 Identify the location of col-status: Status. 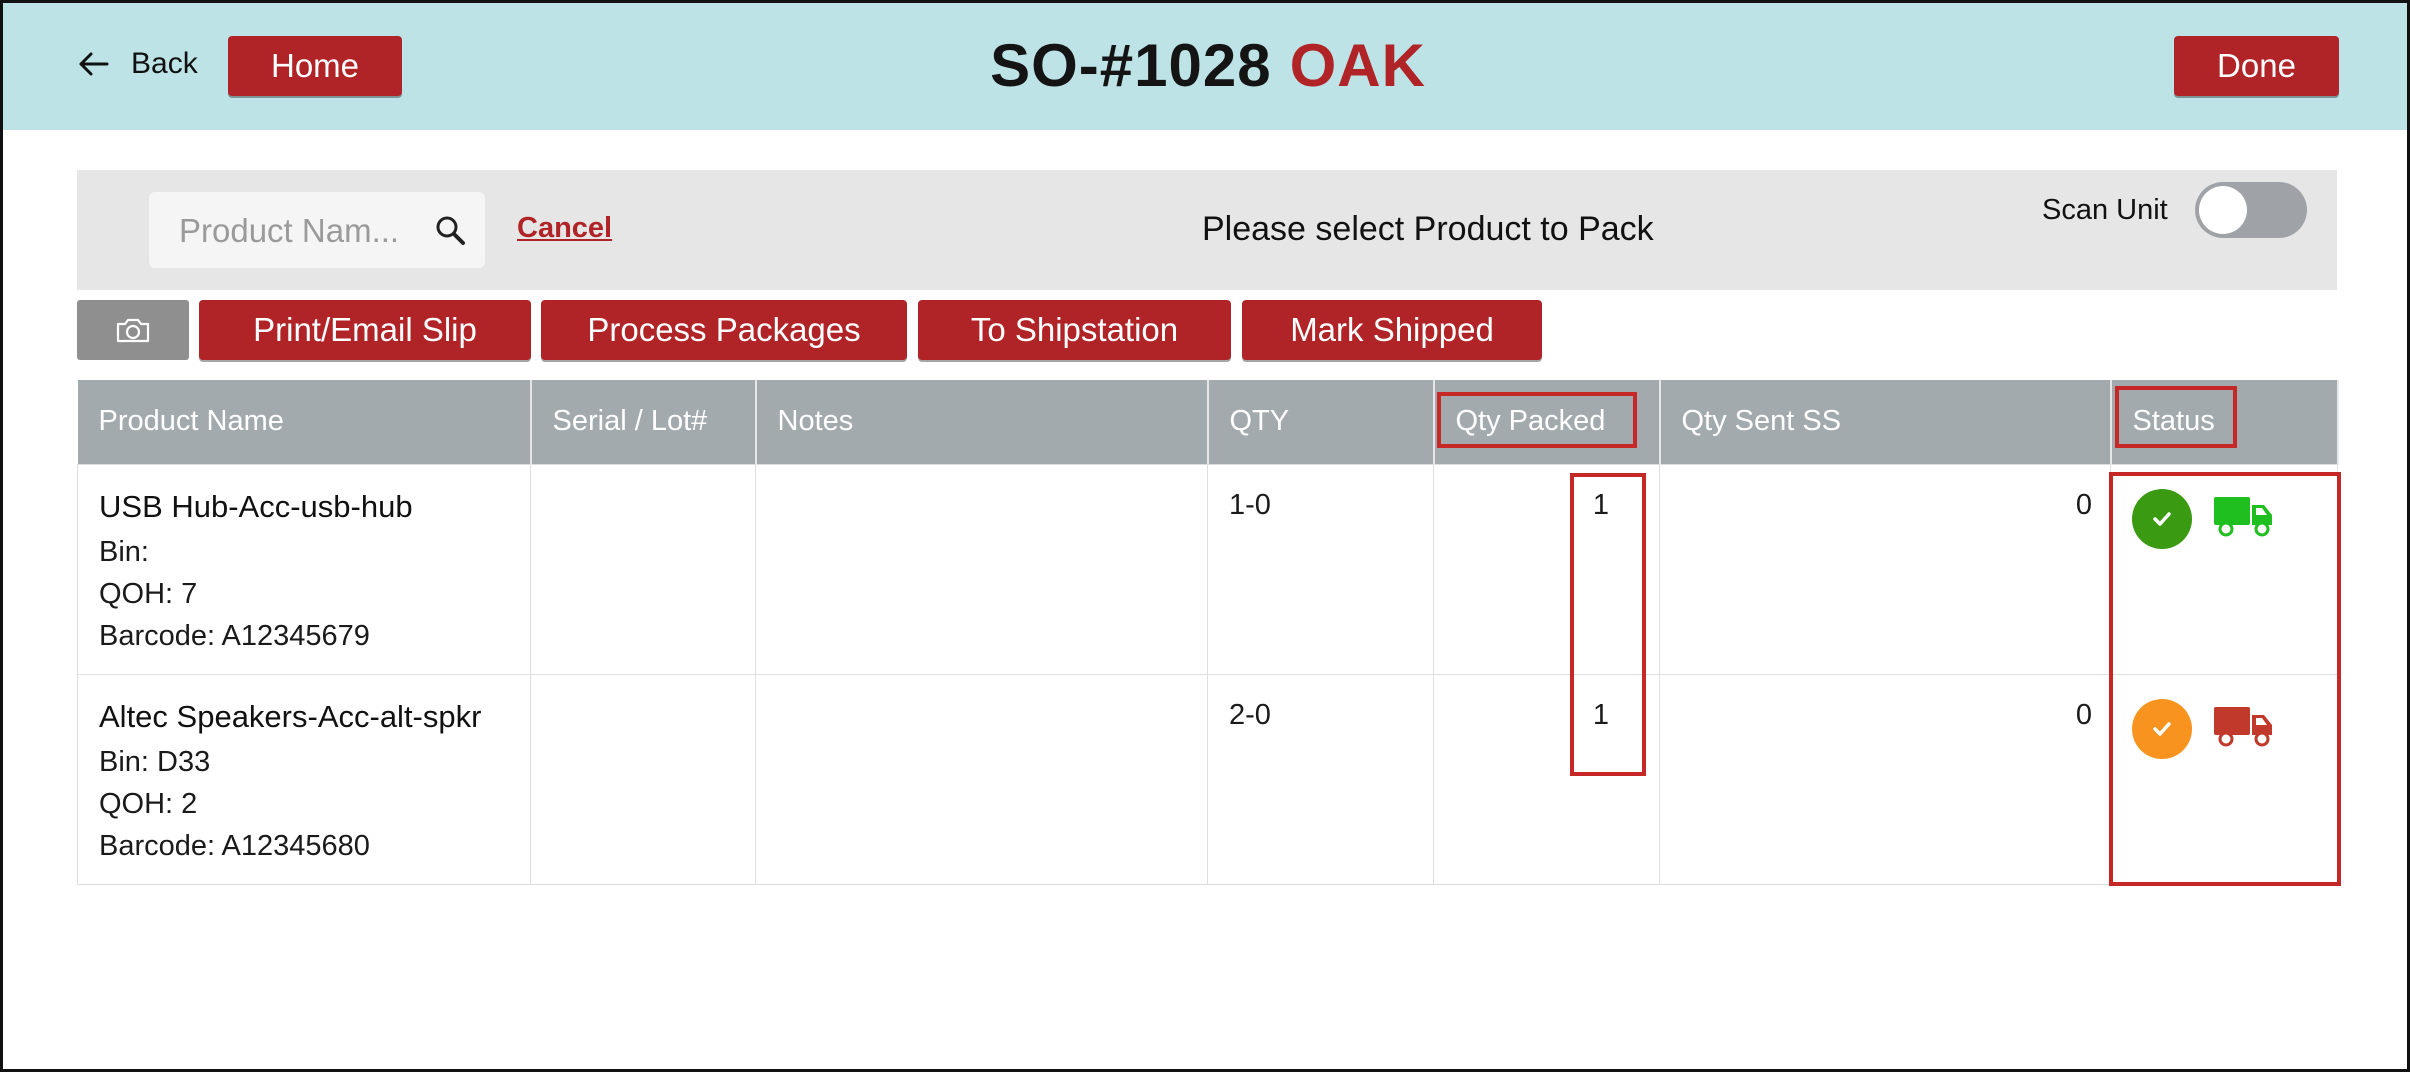
(2224, 422).